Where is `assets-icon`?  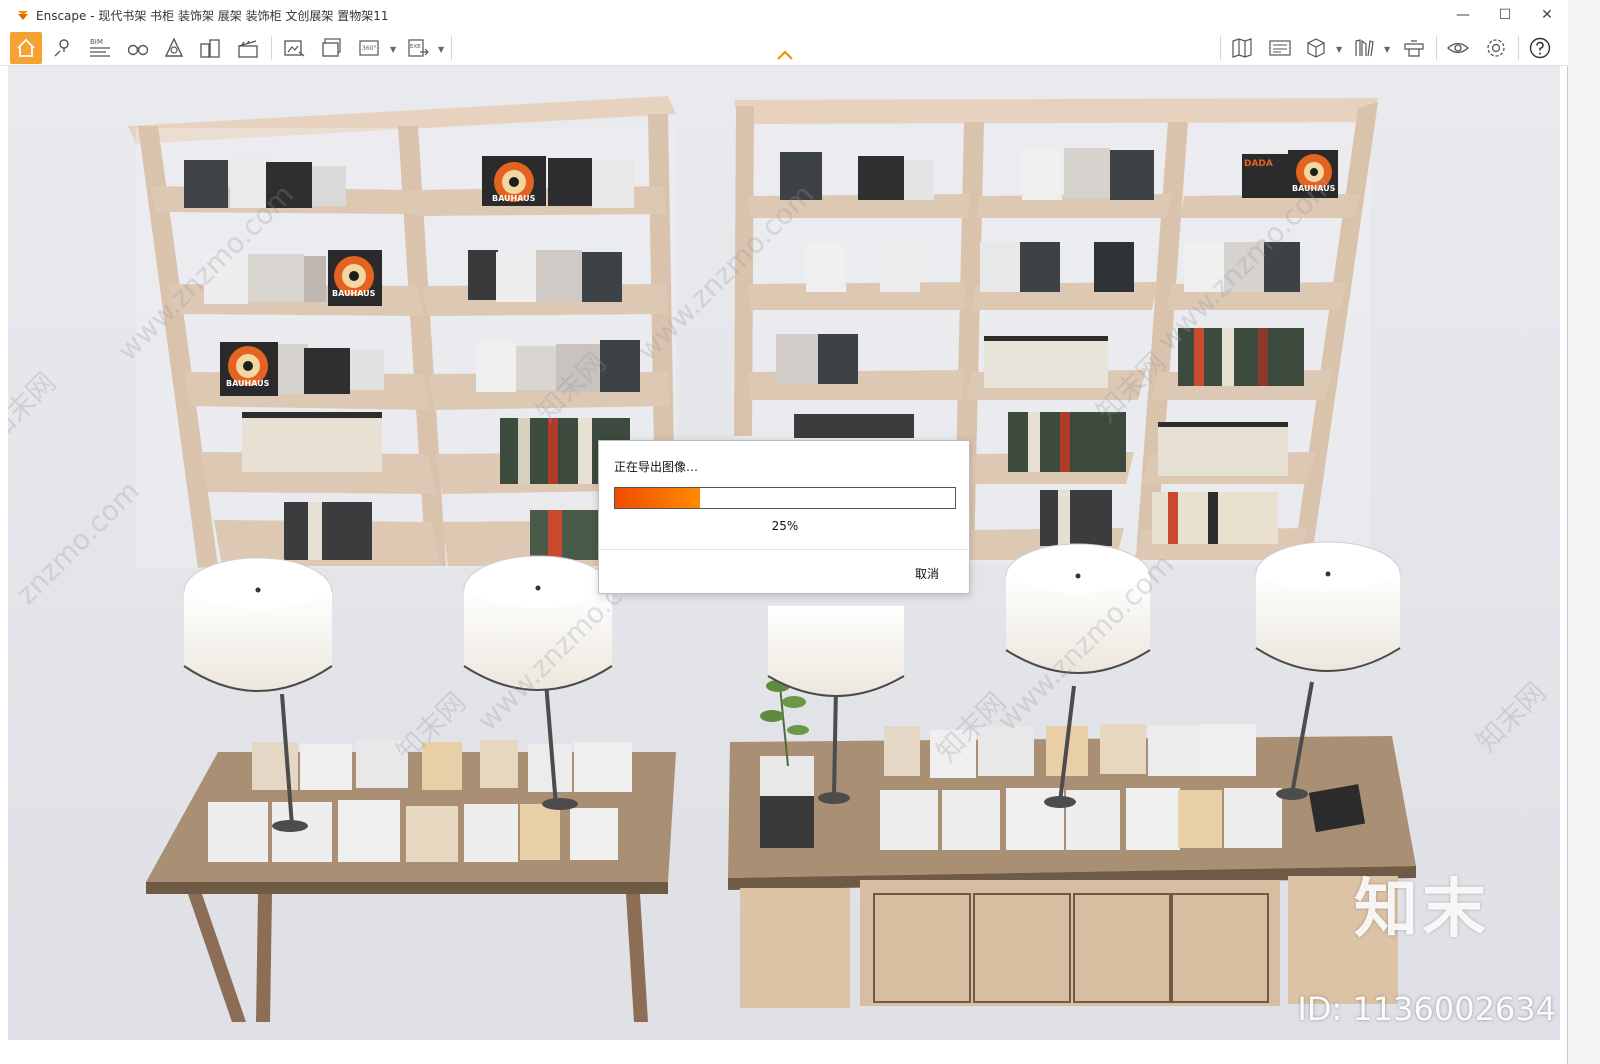 assets-icon is located at coordinates (174, 47).